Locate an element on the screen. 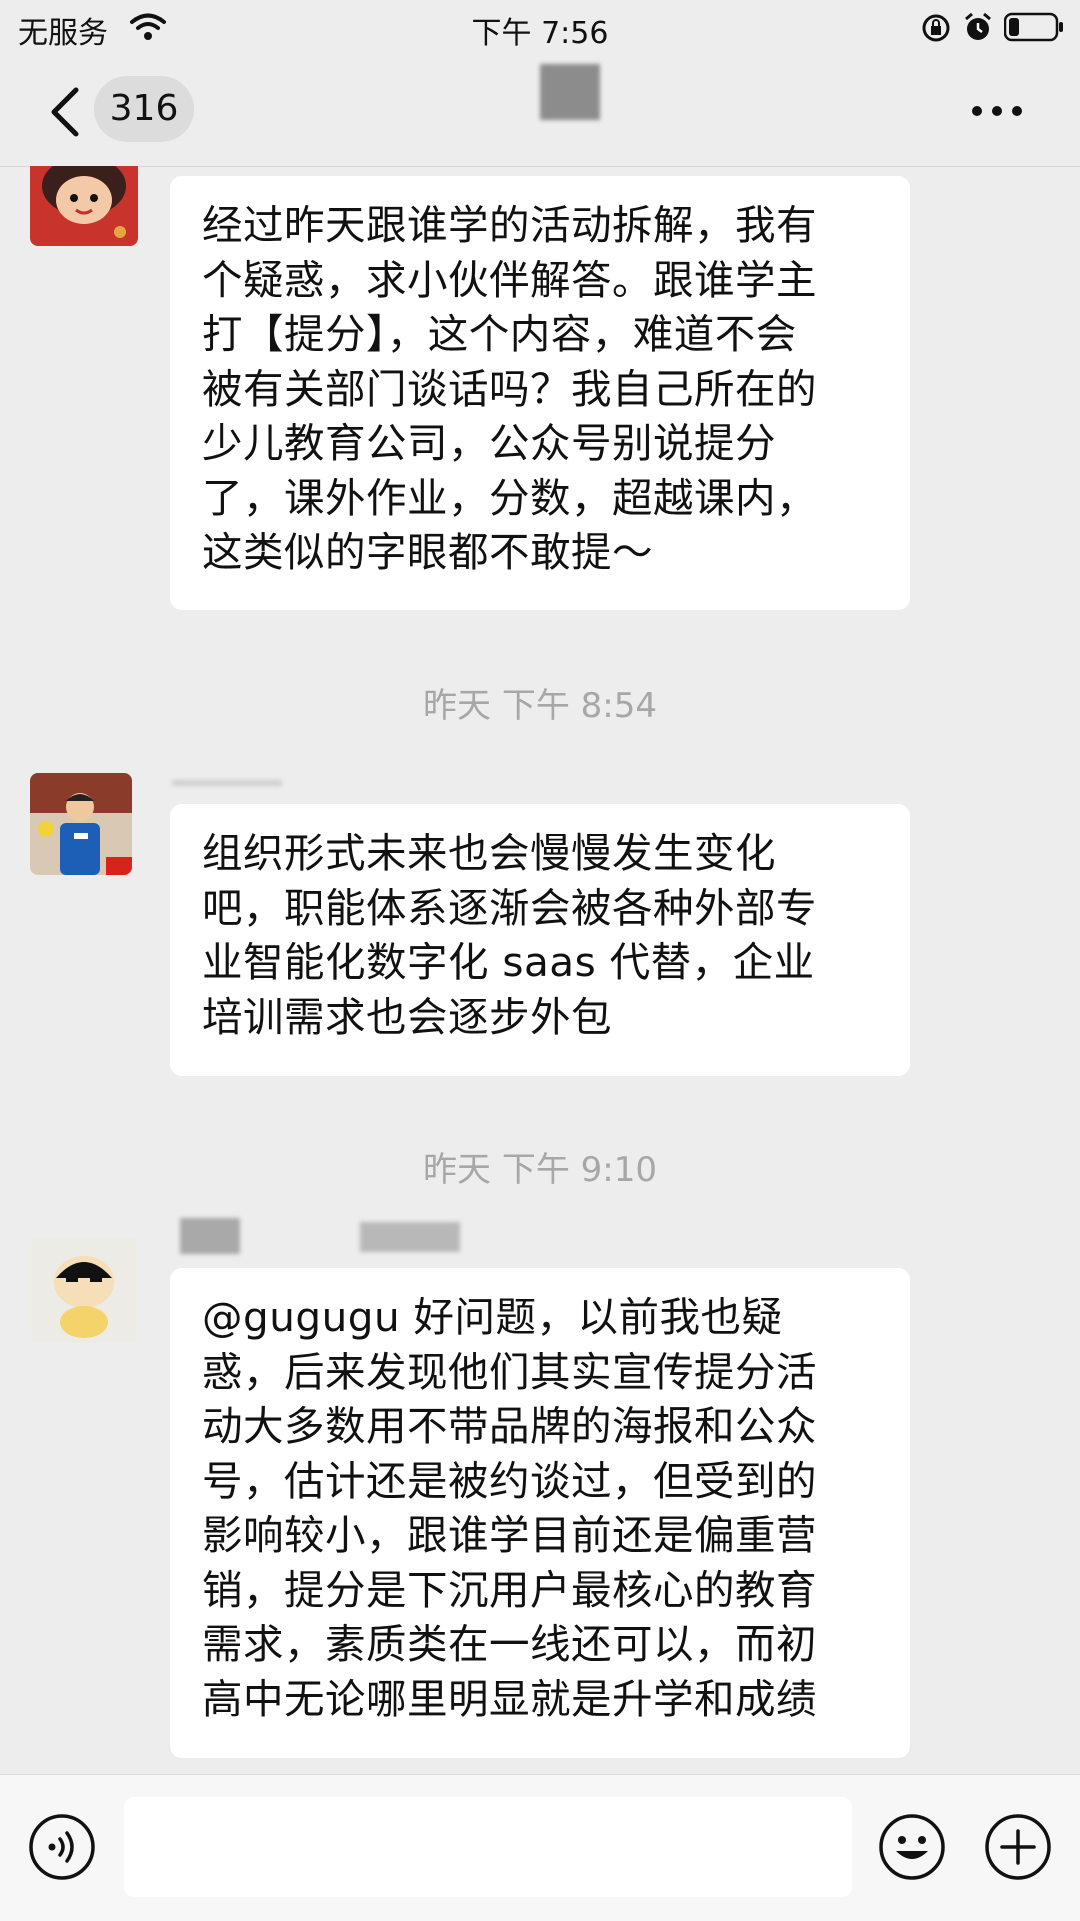 This screenshot has width=1080, height=1921. voice-icon is located at coordinates (62, 1847).